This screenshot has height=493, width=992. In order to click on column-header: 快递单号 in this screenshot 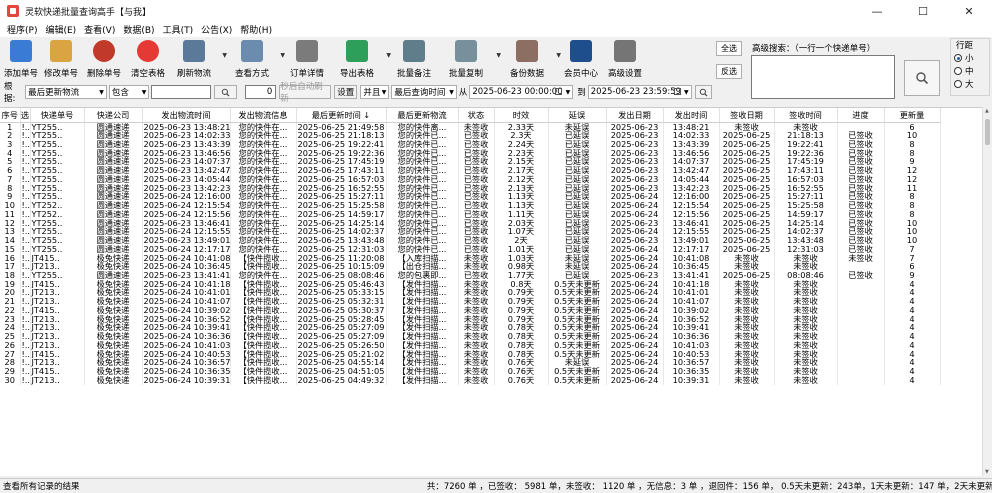, I will do `click(57, 115)`.